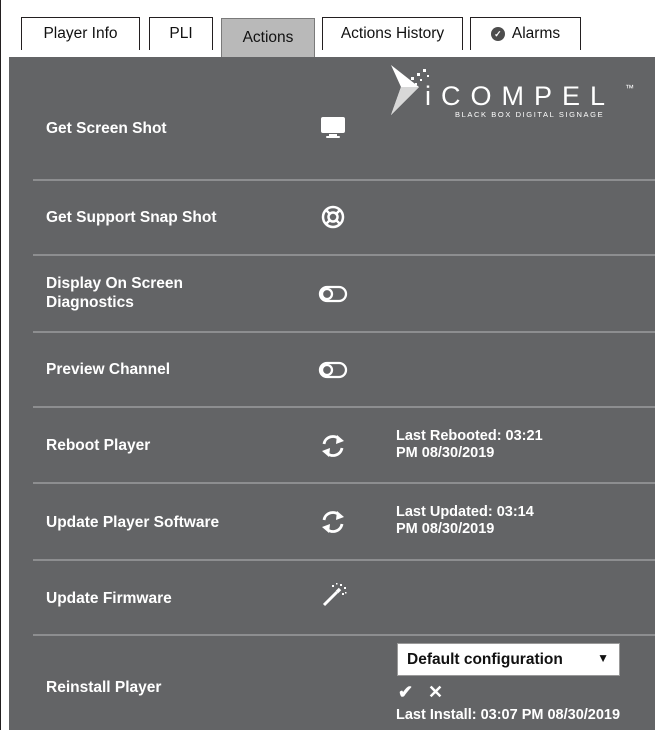  What do you see at coordinates (106, 128) in the screenshot?
I see `action-label: Get Screen Shot` at bounding box center [106, 128].